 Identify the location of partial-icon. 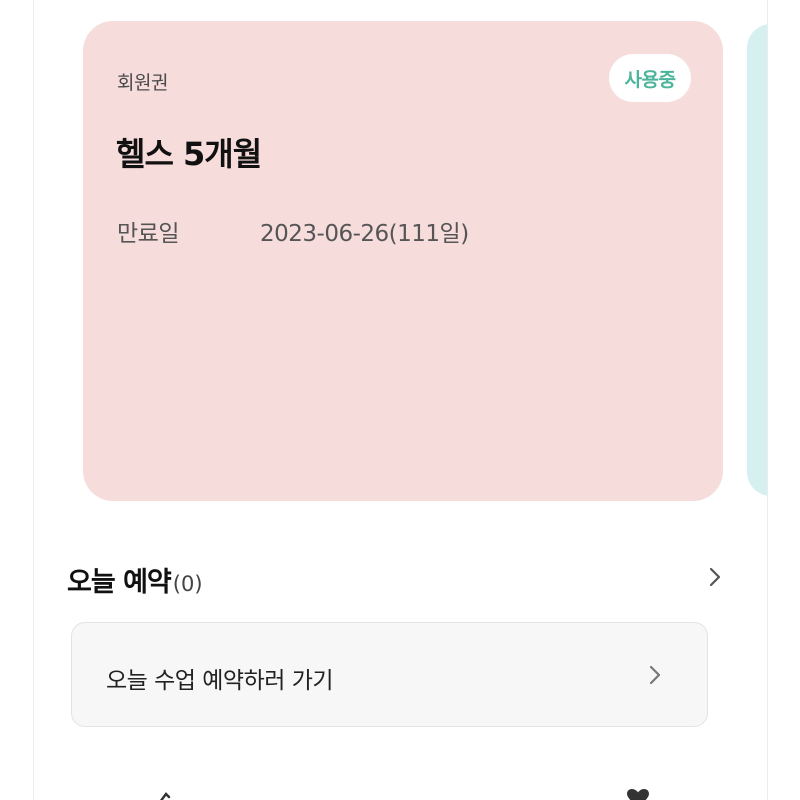
(164, 794).